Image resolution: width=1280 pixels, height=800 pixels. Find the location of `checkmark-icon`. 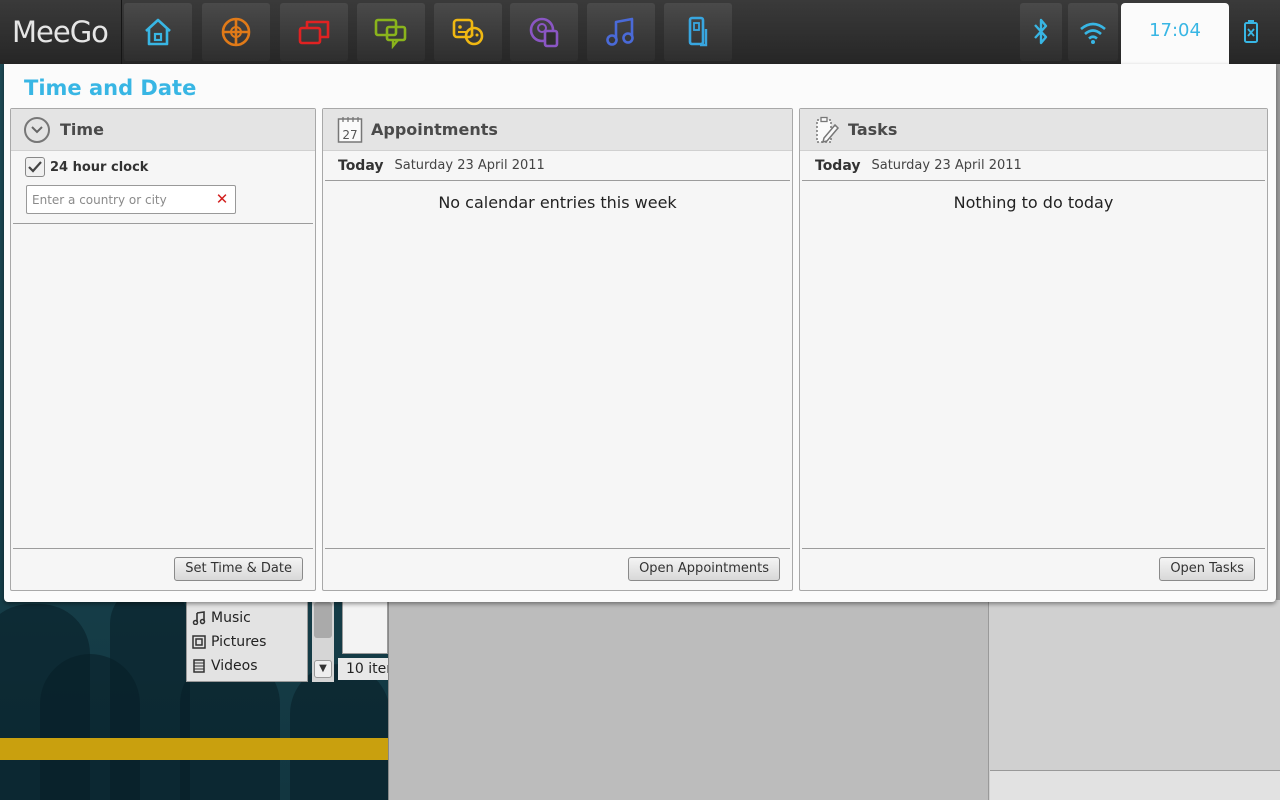

checkmark-icon is located at coordinates (35, 167).